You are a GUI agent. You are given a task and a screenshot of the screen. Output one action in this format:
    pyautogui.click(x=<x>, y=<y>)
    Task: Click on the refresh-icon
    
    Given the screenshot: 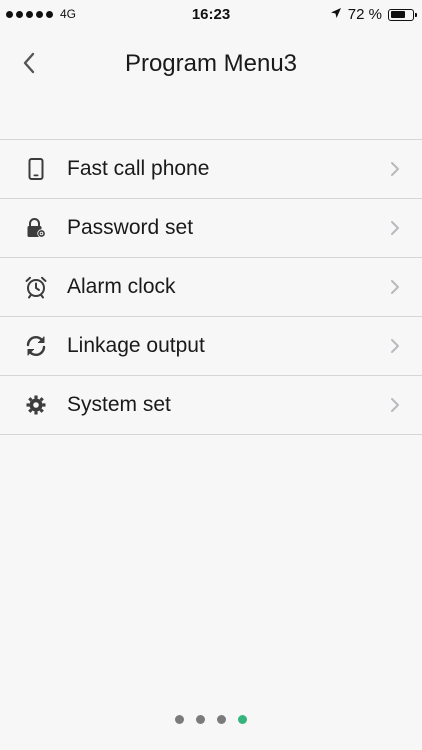 What is the action you would take?
    pyautogui.click(x=36, y=346)
    